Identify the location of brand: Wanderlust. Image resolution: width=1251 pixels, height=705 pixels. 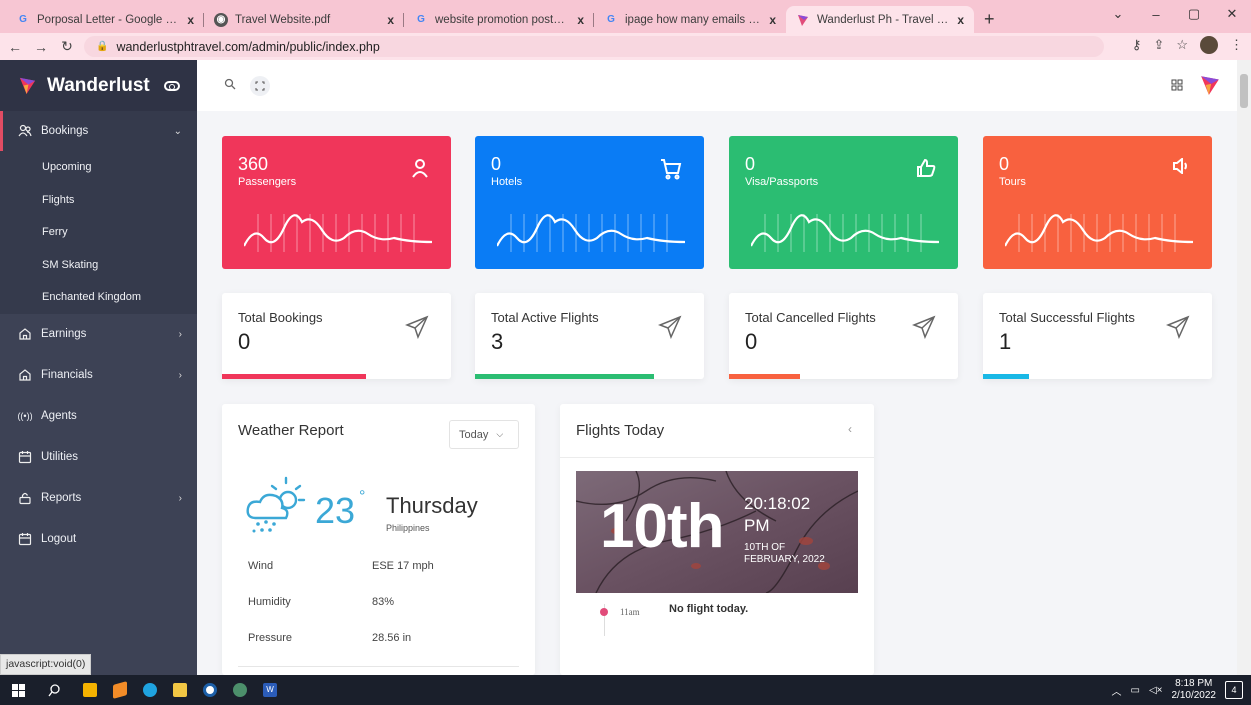
(98, 85).